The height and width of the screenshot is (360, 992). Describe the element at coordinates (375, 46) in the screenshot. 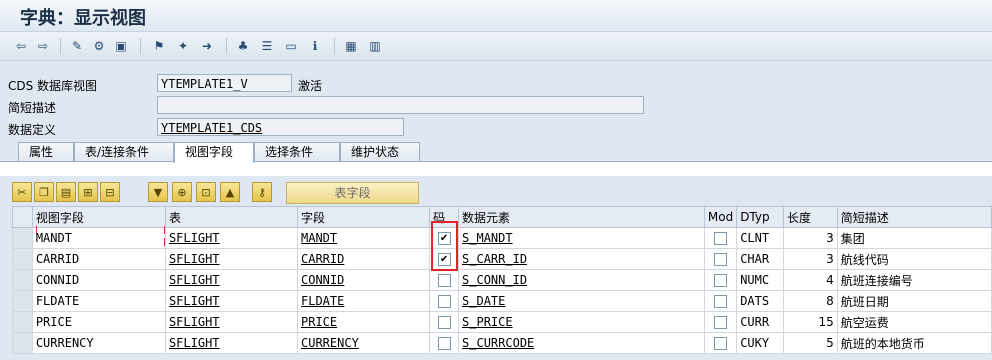

I see `table-icon: ▥` at that location.